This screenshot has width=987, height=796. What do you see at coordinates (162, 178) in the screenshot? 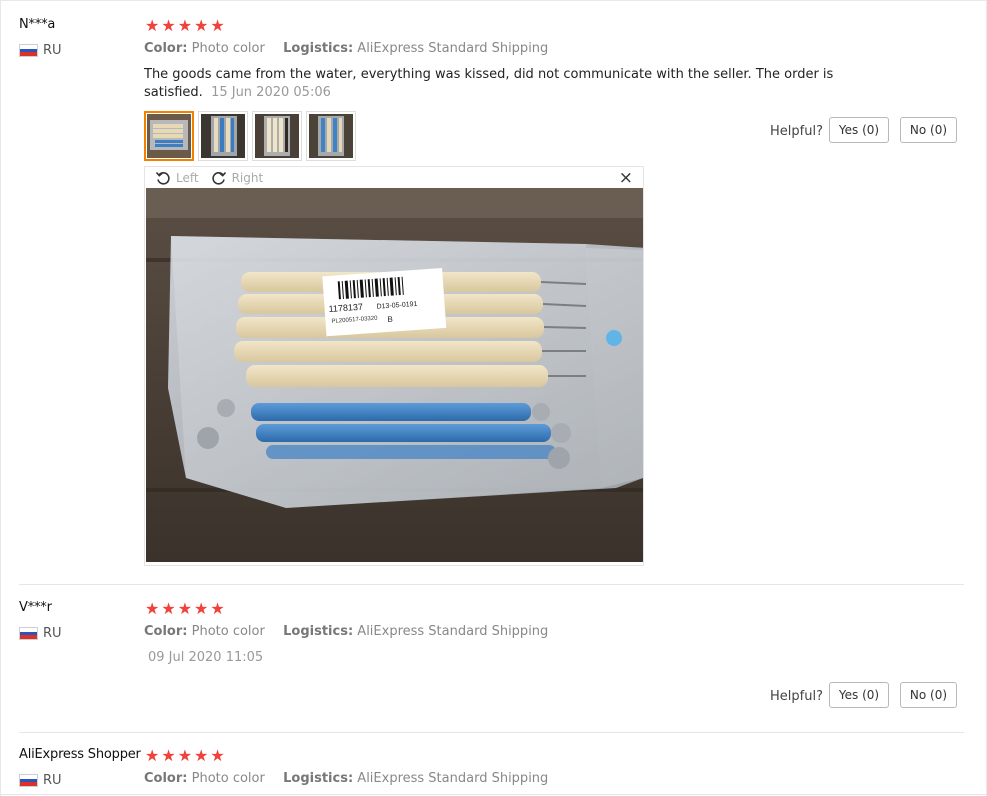
I see `rotate-left-icon` at bounding box center [162, 178].